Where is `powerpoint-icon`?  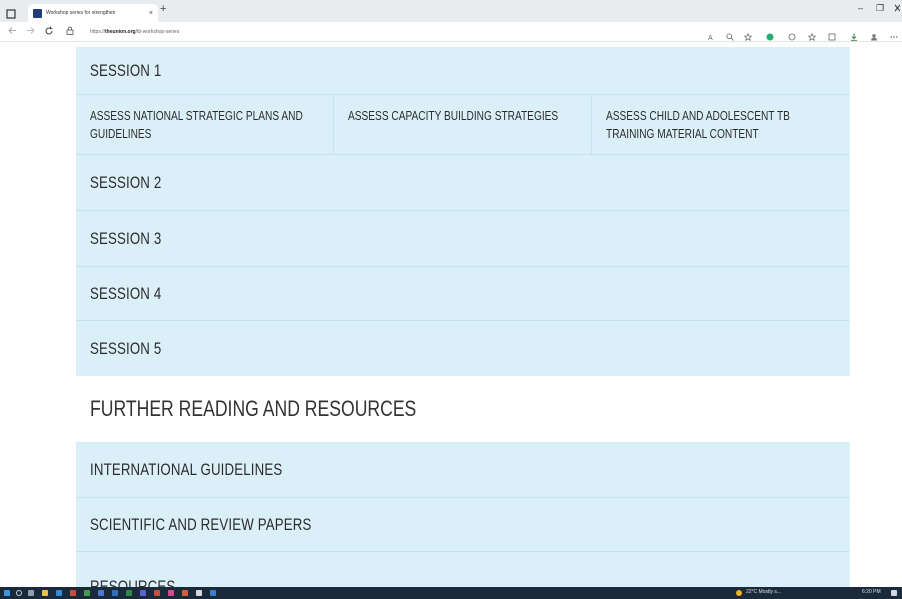 powerpoint-icon is located at coordinates (157, 593).